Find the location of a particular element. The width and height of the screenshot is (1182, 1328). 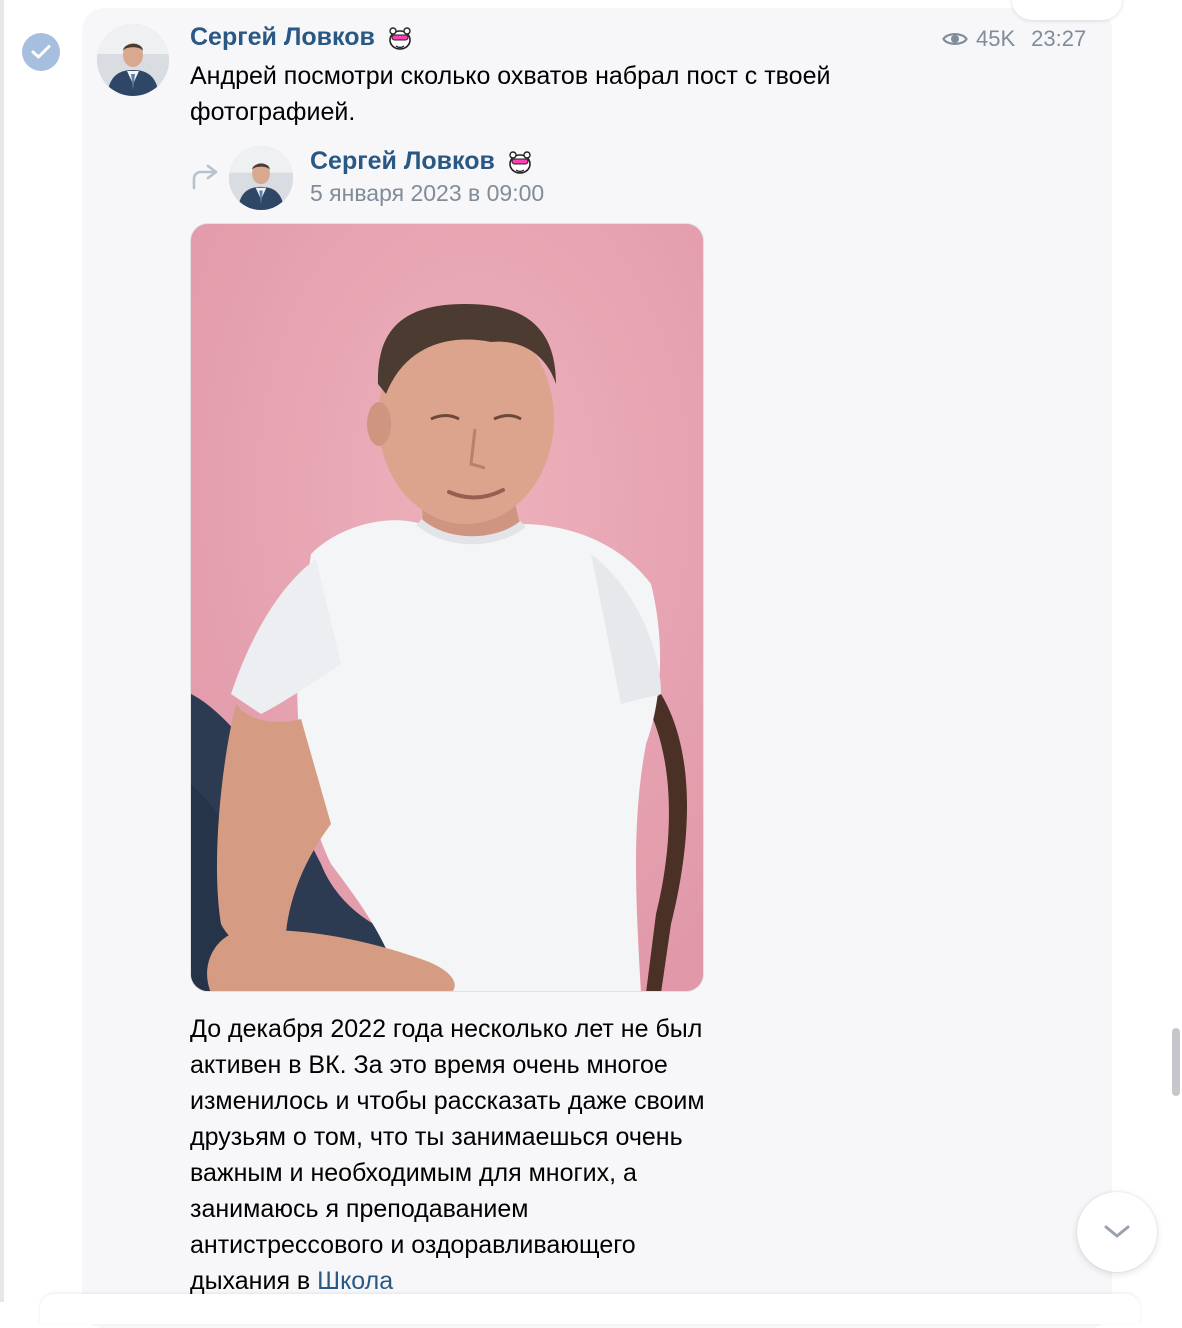

composer-bar-edge is located at coordinates (590, 1309).